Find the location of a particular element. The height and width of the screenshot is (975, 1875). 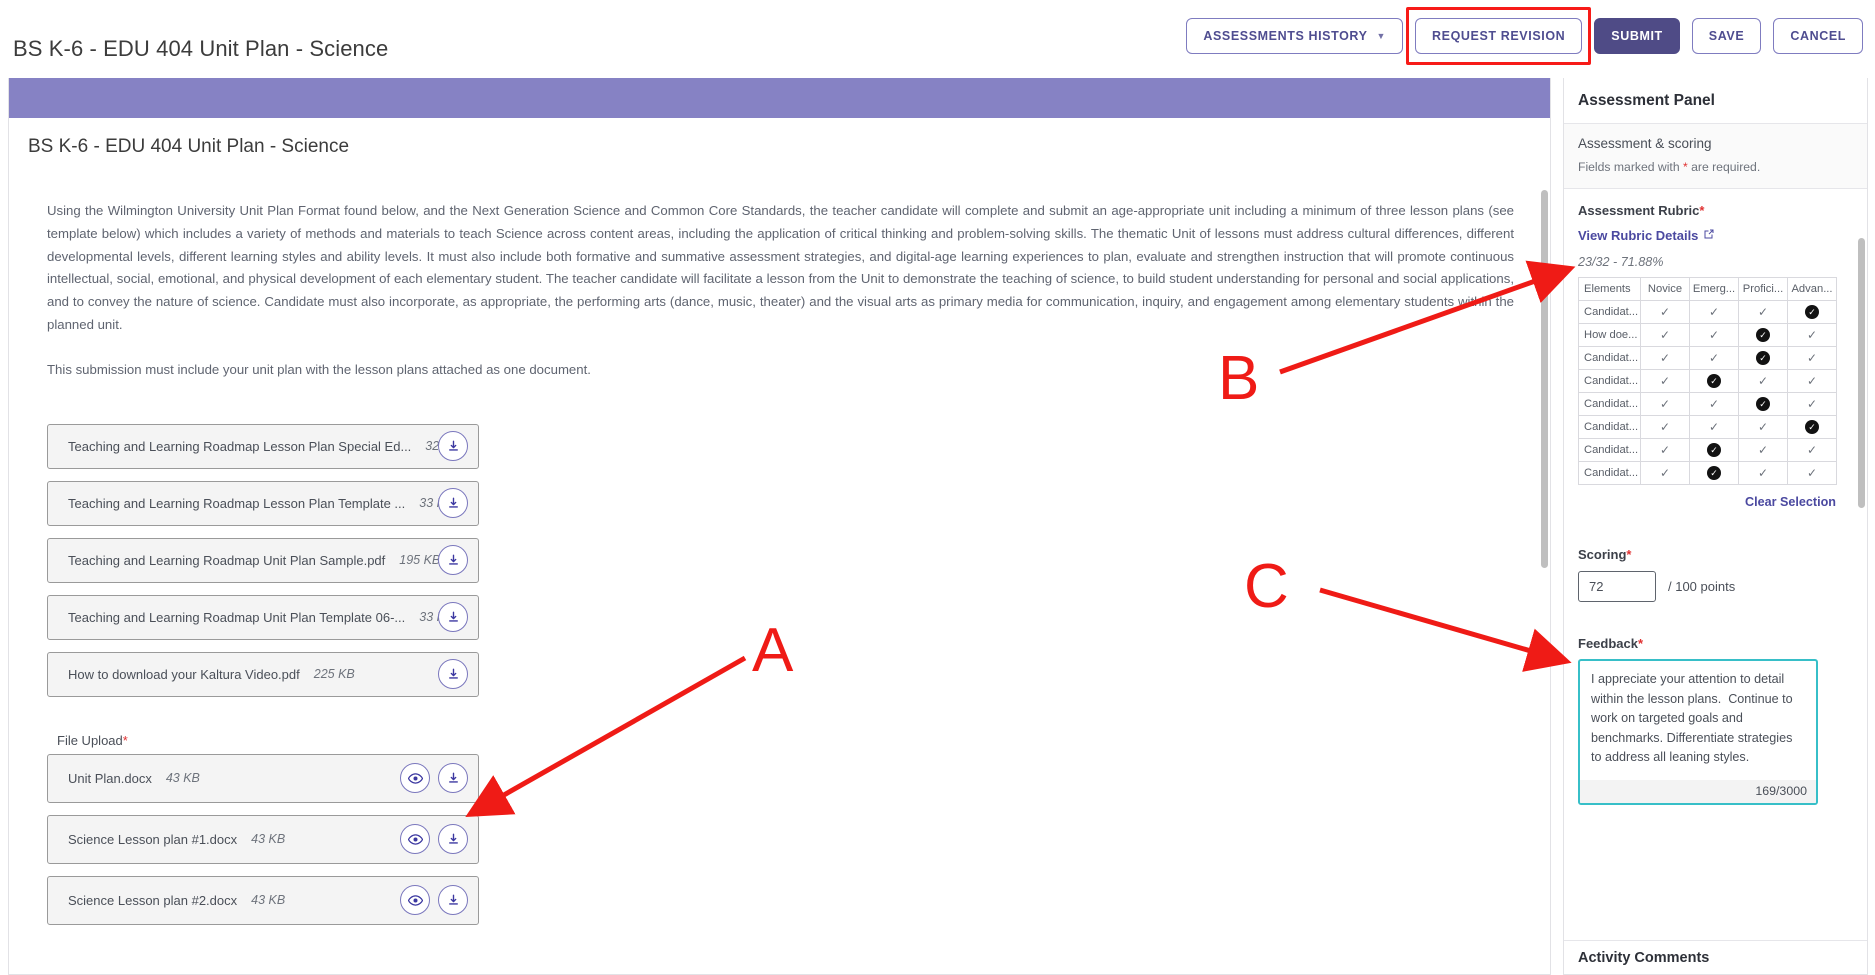

request-revision-label: REQUEST REVISION is located at coordinates (1499, 36).